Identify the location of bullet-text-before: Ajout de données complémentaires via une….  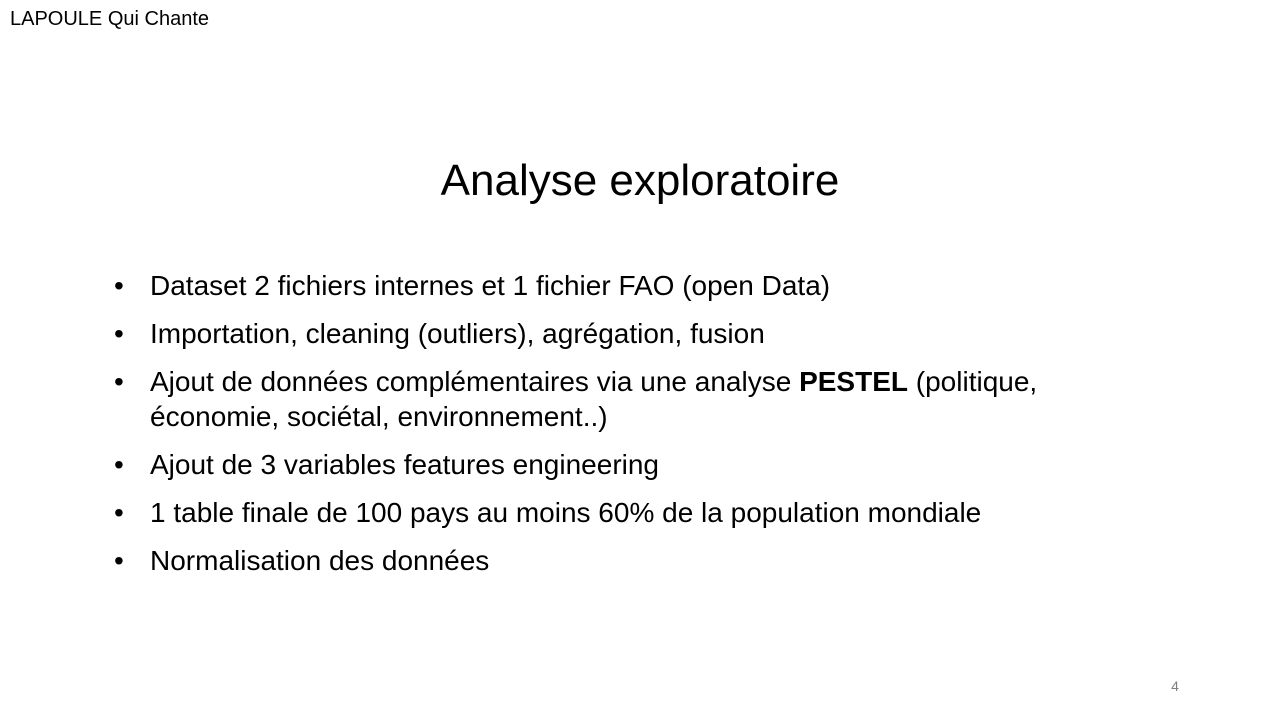
(475, 381).